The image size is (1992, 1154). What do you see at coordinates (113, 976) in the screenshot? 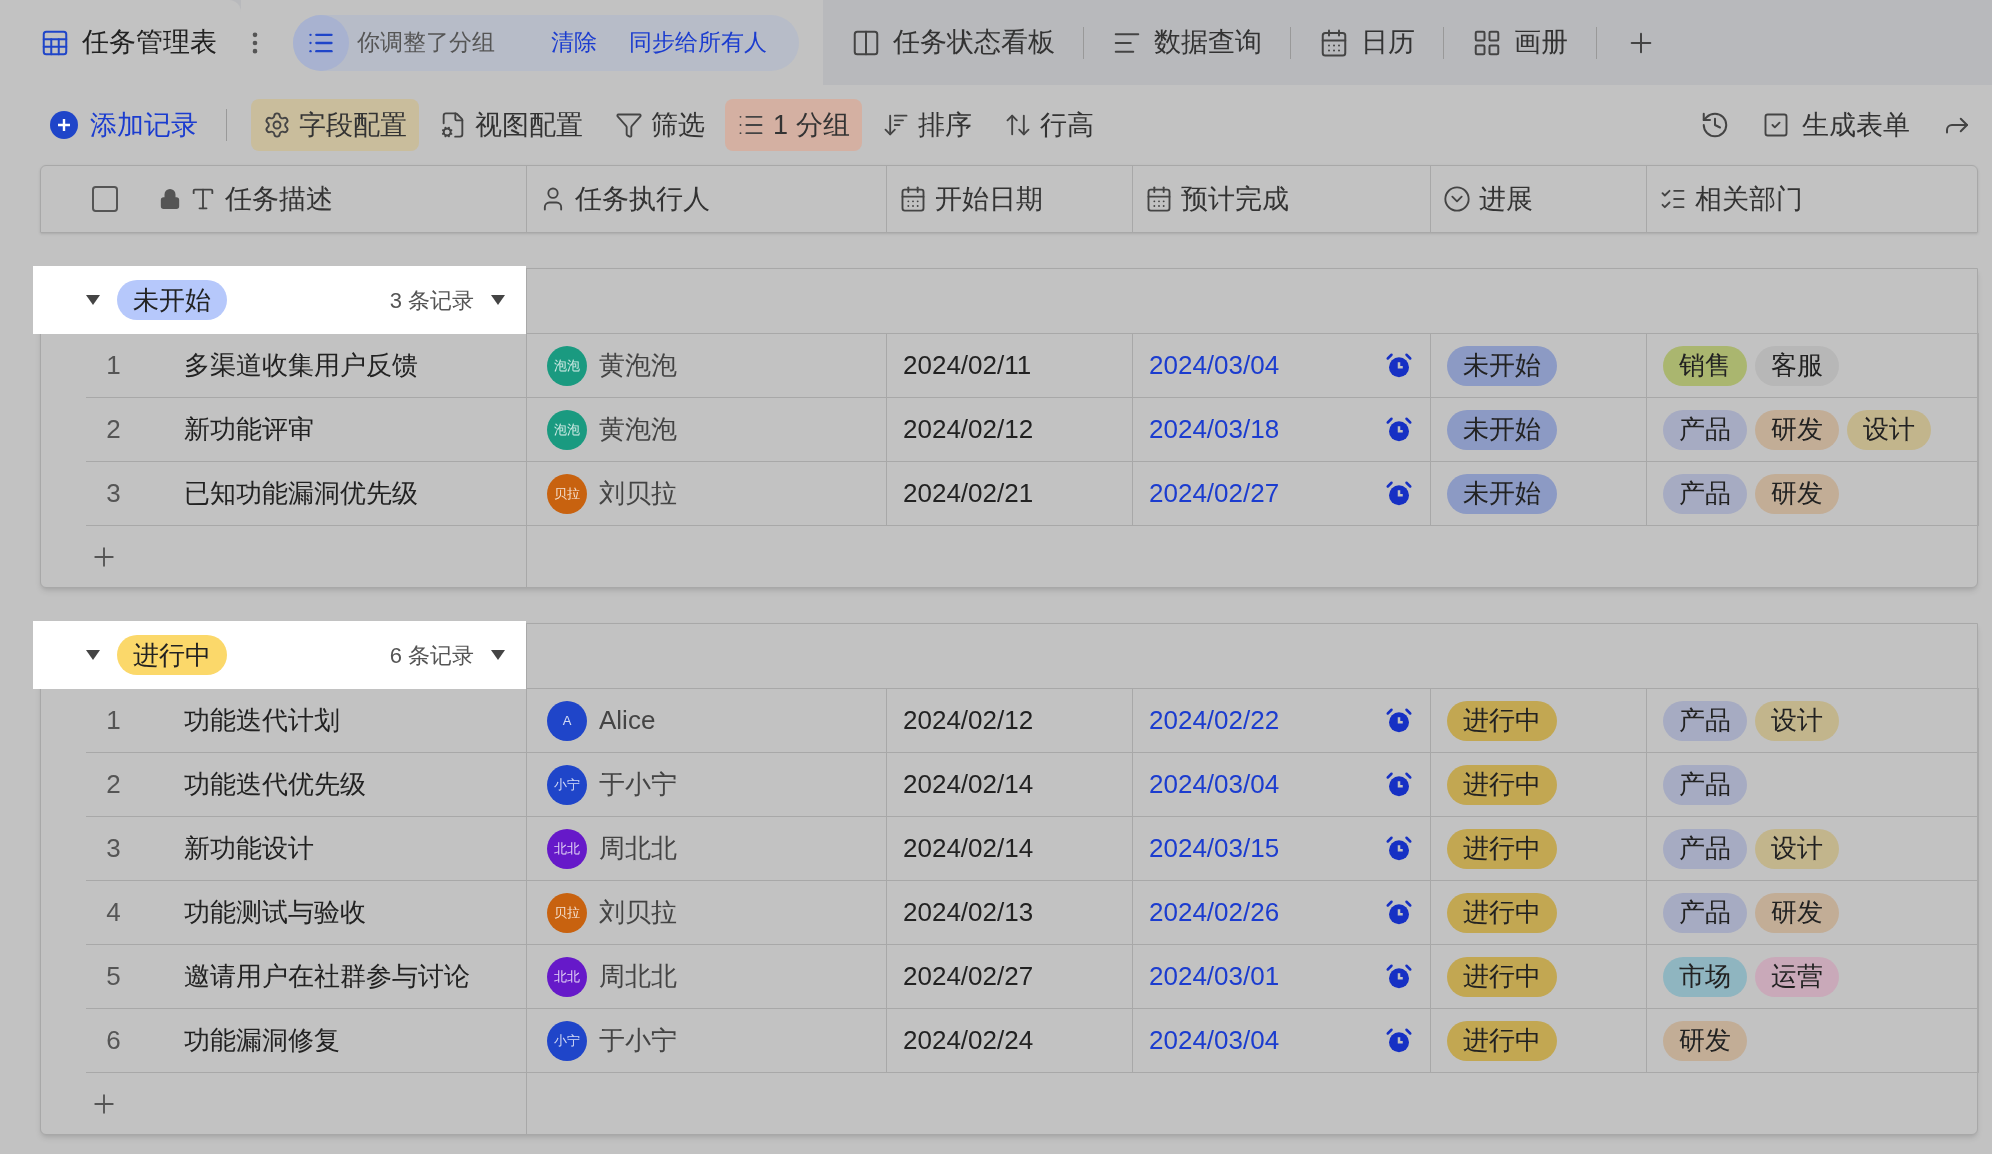
I see `row-number: 5` at bounding box center [113, 976].